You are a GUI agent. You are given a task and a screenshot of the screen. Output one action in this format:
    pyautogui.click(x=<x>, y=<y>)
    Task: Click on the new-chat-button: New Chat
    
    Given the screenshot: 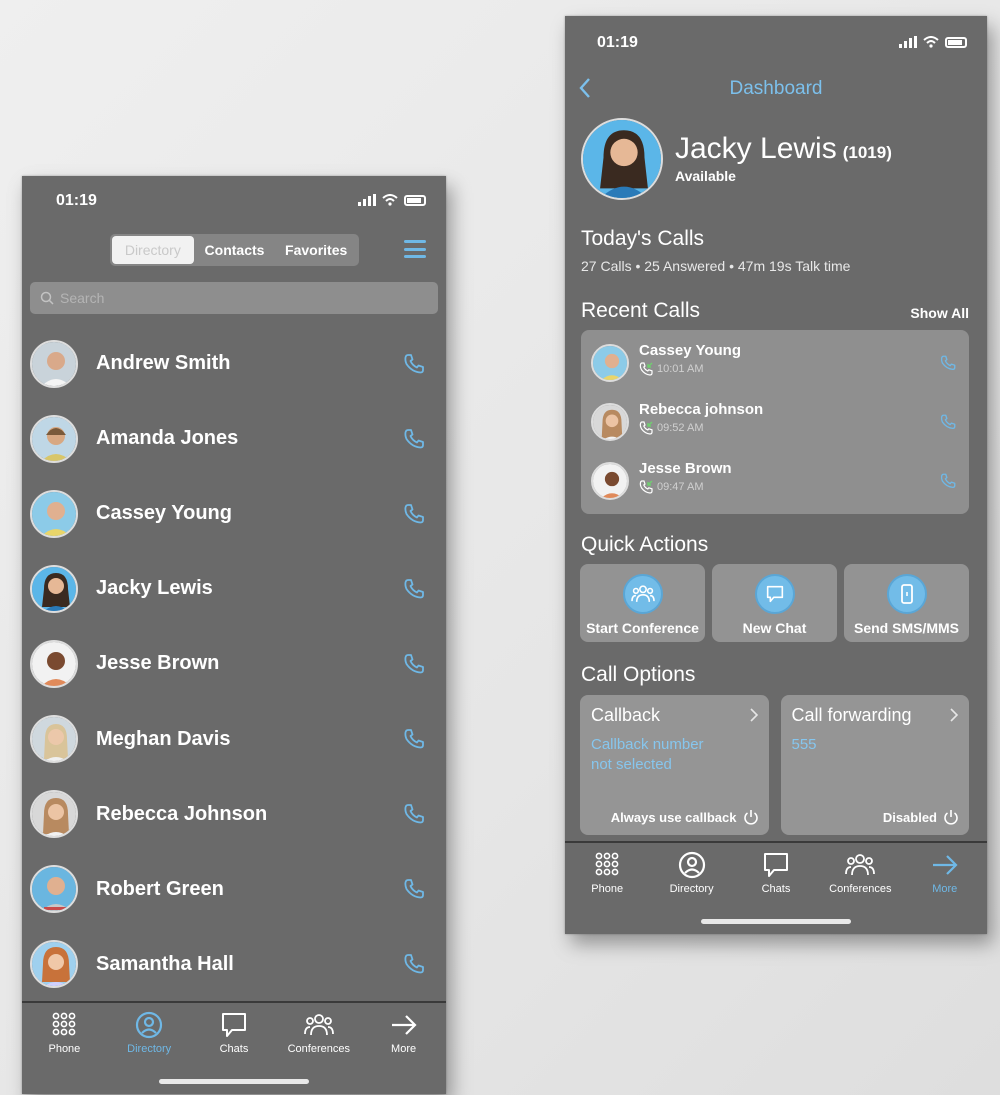 What is the action you would take?
    pyautogui.click(x=774, y=603)
    